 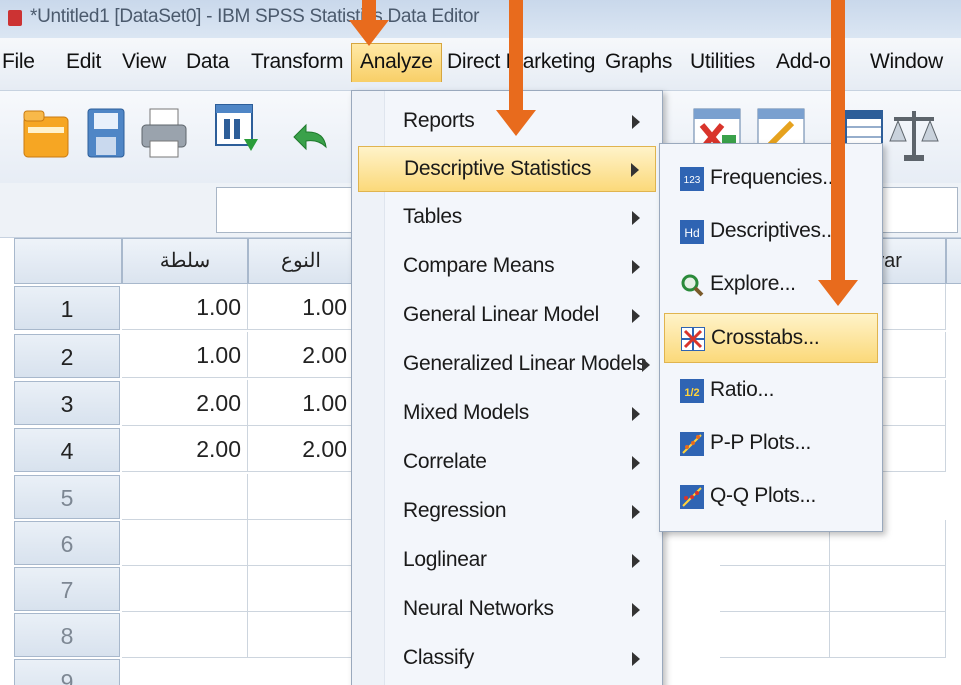 What do you see at coordinates (301, 635) in the screenshot?
I see `cell-r8-c2` at bounding box center [301, 635].